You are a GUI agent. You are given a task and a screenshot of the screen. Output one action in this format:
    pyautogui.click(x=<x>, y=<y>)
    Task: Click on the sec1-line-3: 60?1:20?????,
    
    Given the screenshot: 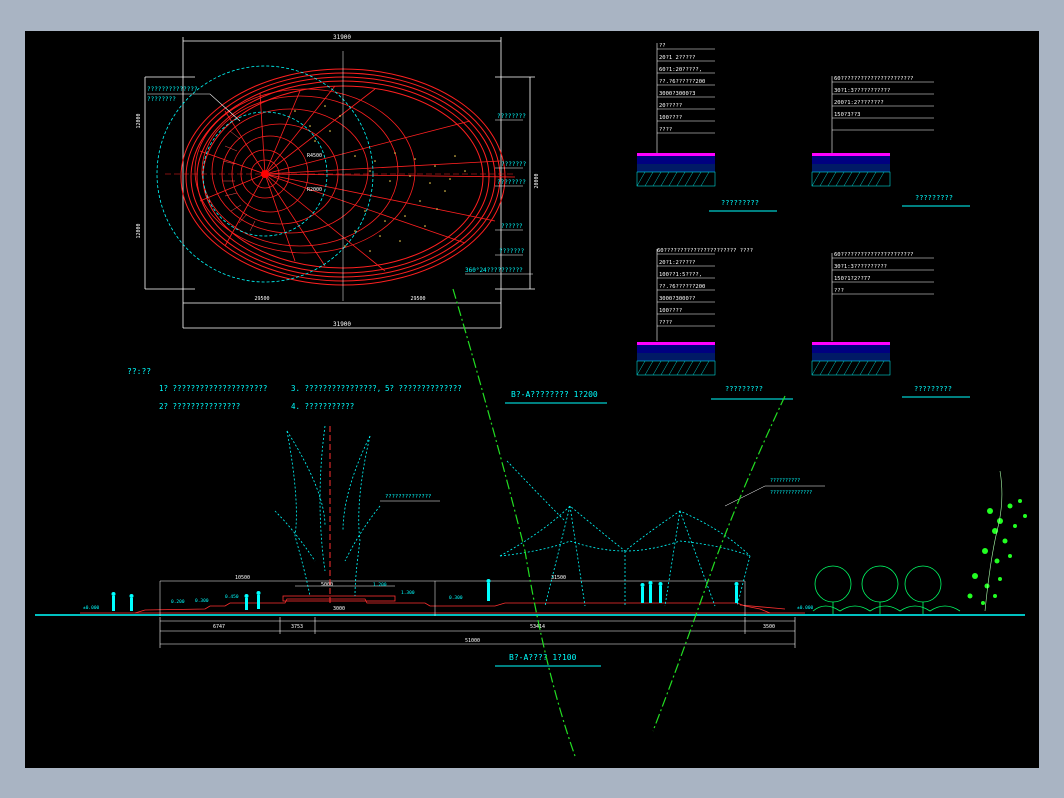 What is the action you would take?
    pyautogui.click(x=680, y=70)
    